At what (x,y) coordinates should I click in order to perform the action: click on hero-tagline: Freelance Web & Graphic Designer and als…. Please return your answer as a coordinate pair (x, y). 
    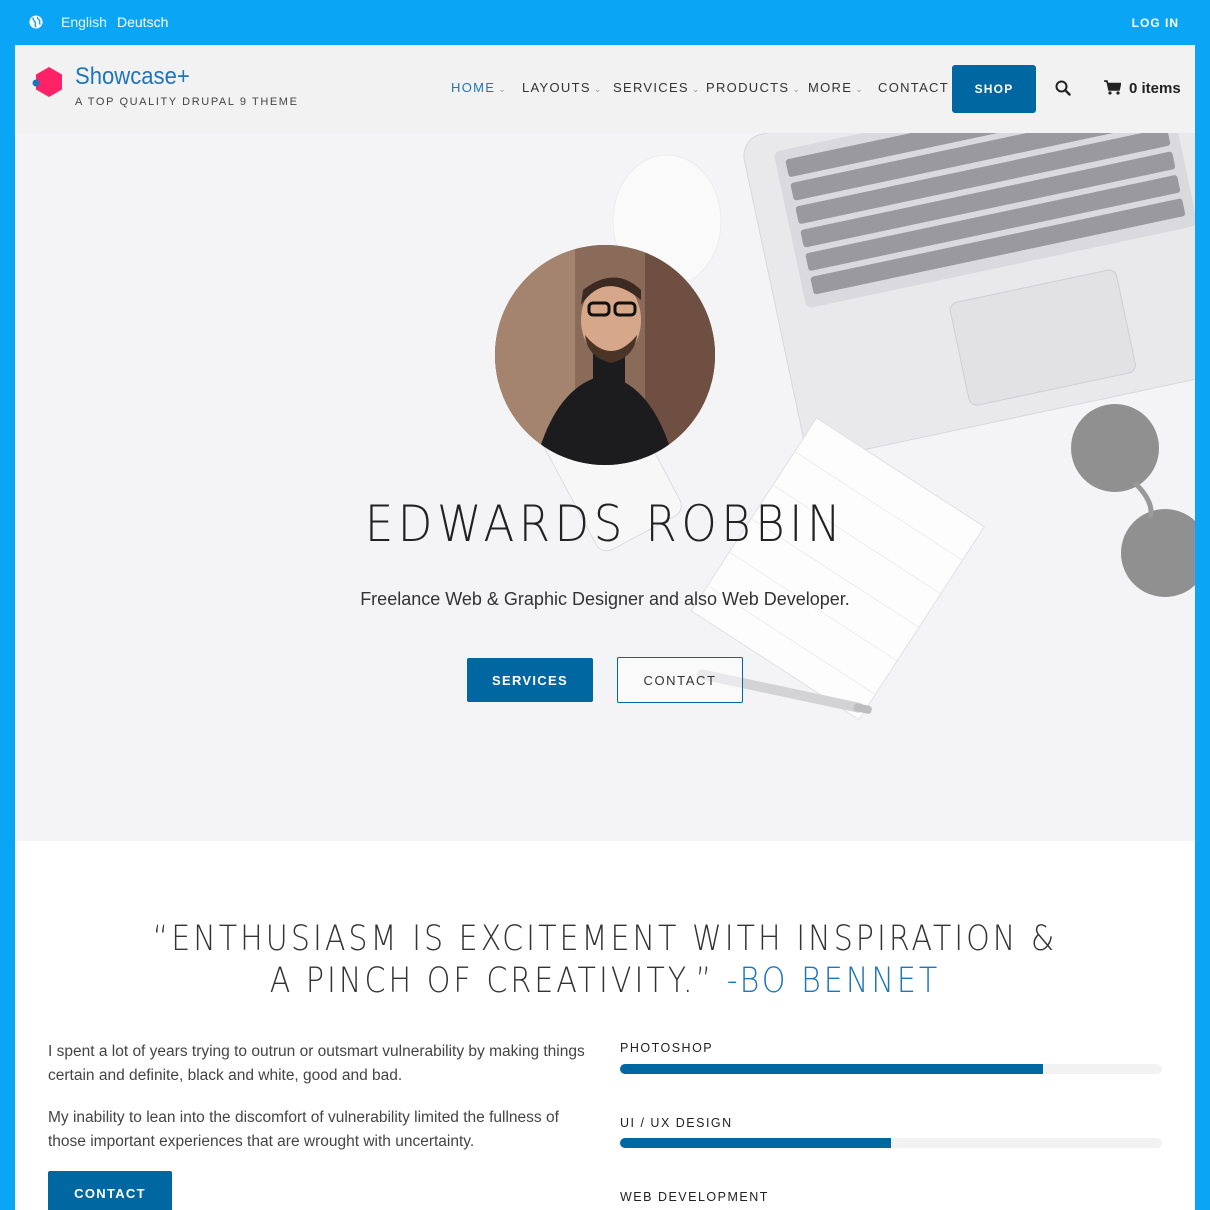
    Looking at the image, I should click on (605, 599).